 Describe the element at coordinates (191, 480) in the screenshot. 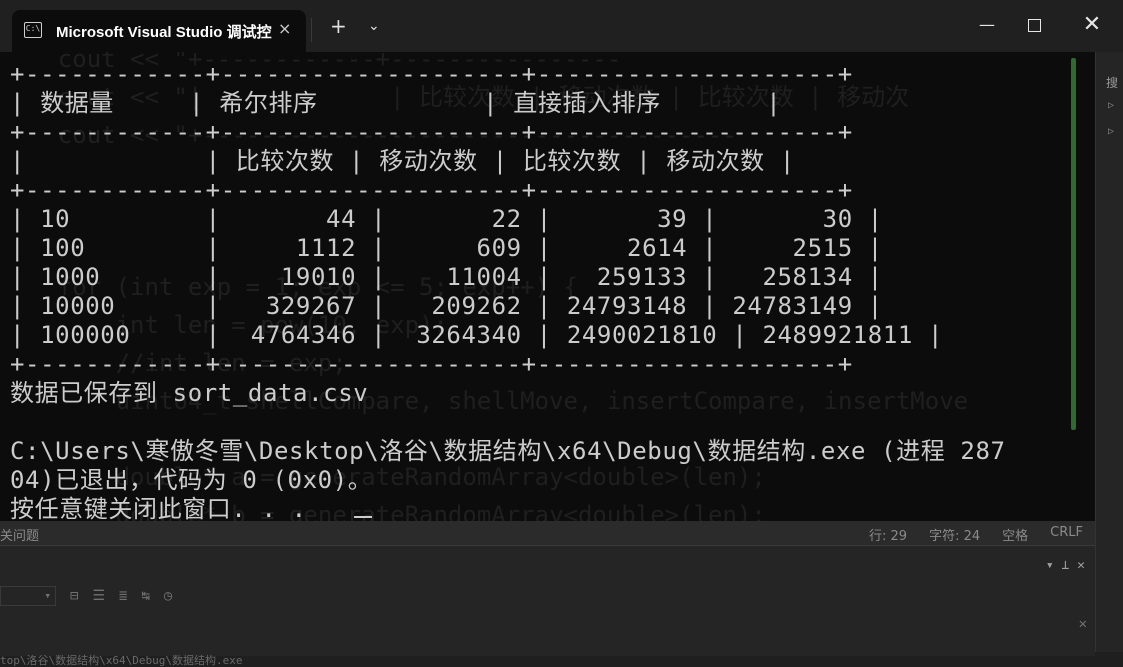

I see `console-line: 04)已退出，代码为 0 (0x0)。` at that location.